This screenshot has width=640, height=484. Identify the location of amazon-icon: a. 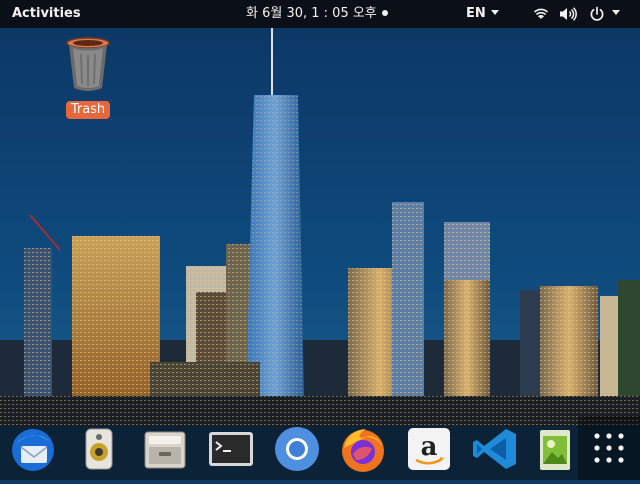
(429, 449).